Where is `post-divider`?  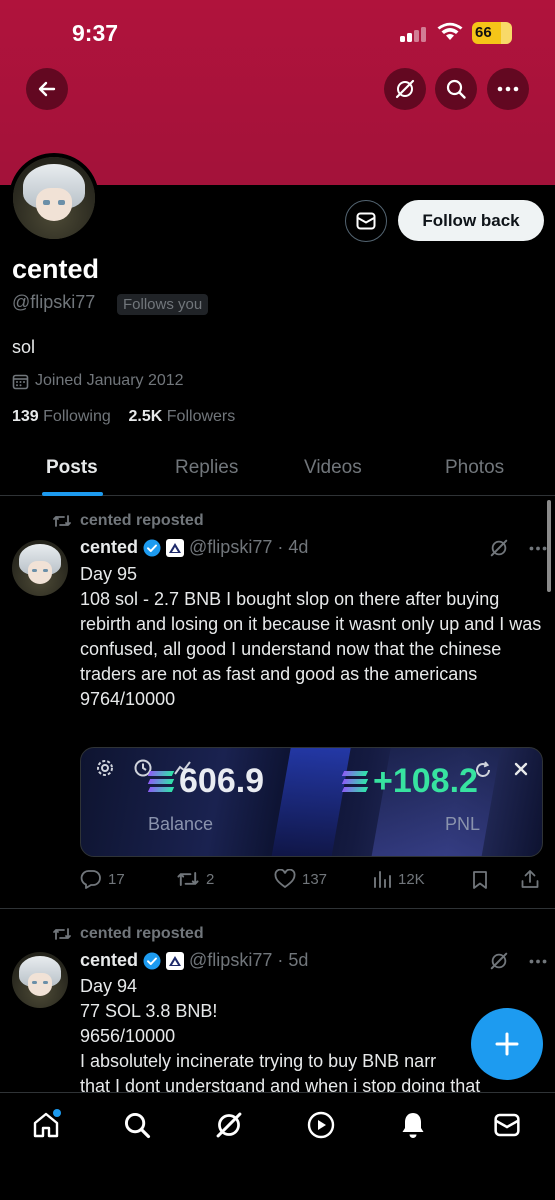 post-divider is located at coordinates (277, 908).